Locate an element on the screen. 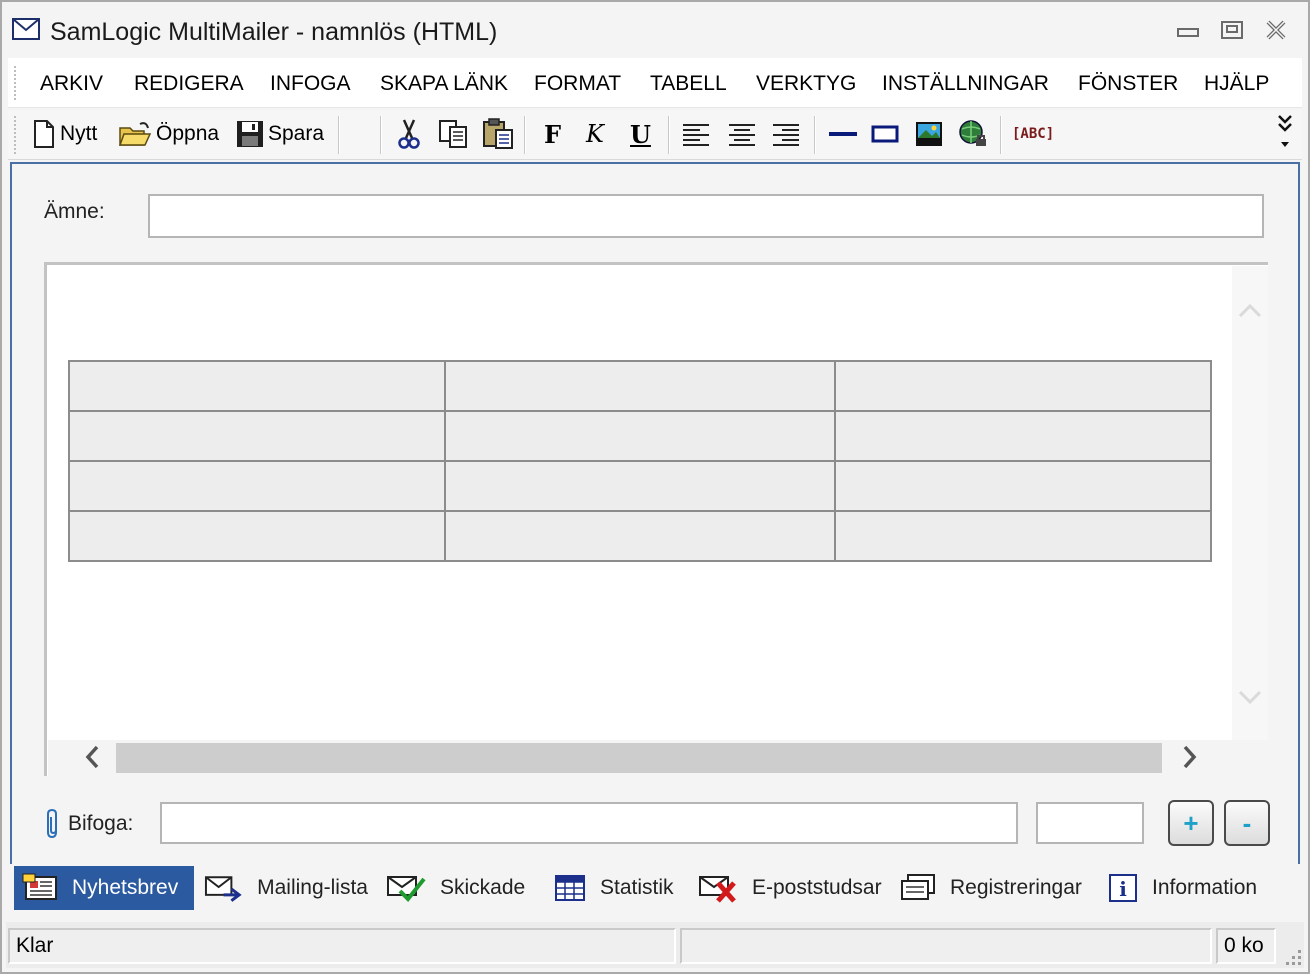 The image size is (1310, 974). menu-arkiv: ARKIV is located at coordinates (71, 84).